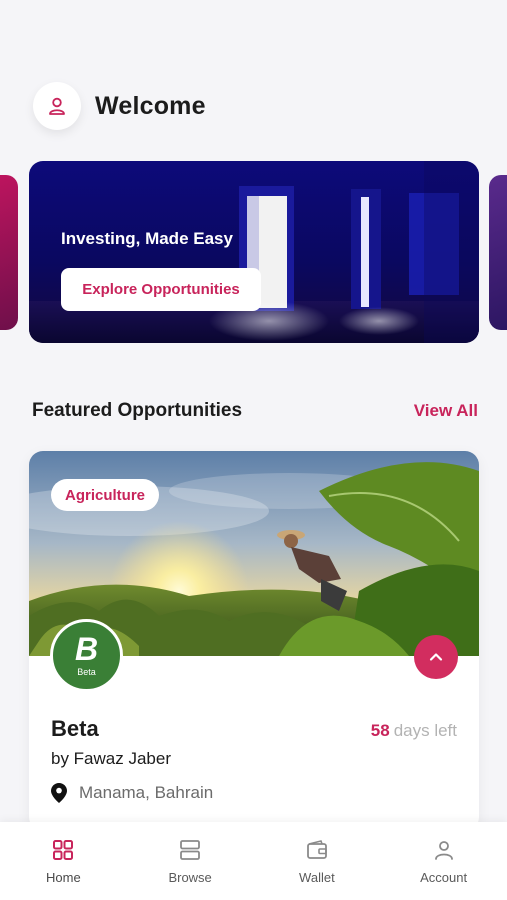 The height and width of the screenshot is (900, 507). What do you see at coordinates (190, 877) in the screenshot?
I see `nav-browse-label: Browse` at bounding box center [190, 877].